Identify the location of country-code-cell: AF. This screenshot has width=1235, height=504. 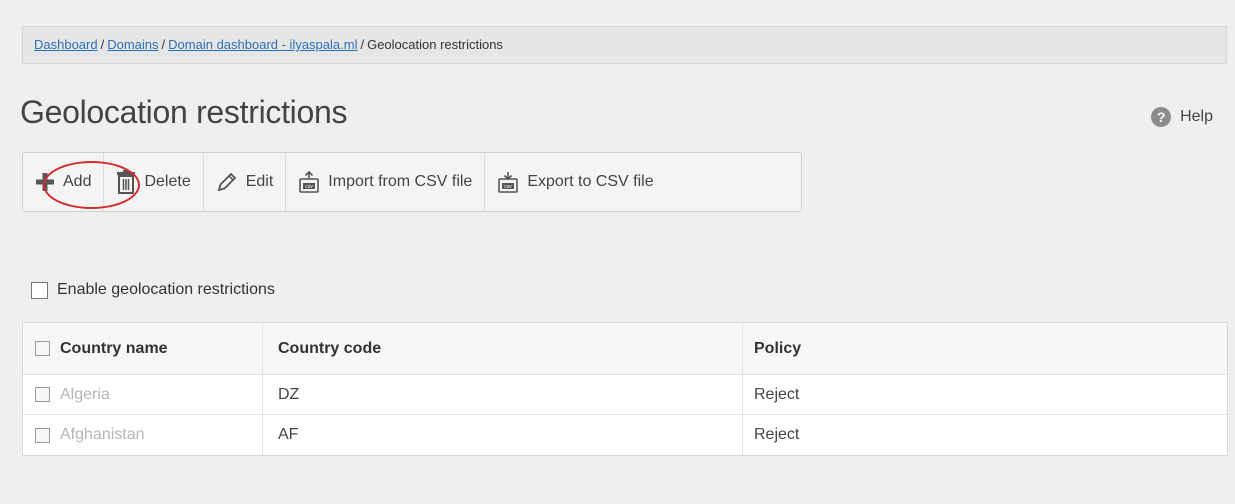
(503, 435).